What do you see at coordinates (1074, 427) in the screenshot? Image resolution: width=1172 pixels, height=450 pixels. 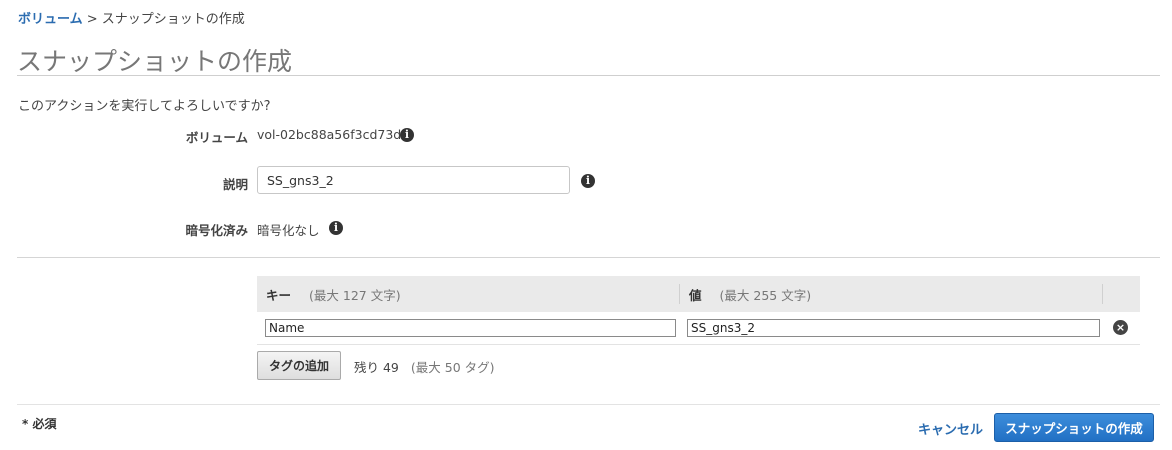 I see `create-snapshot-button: スナップショットの作成` at bounding box center [1074, 427].